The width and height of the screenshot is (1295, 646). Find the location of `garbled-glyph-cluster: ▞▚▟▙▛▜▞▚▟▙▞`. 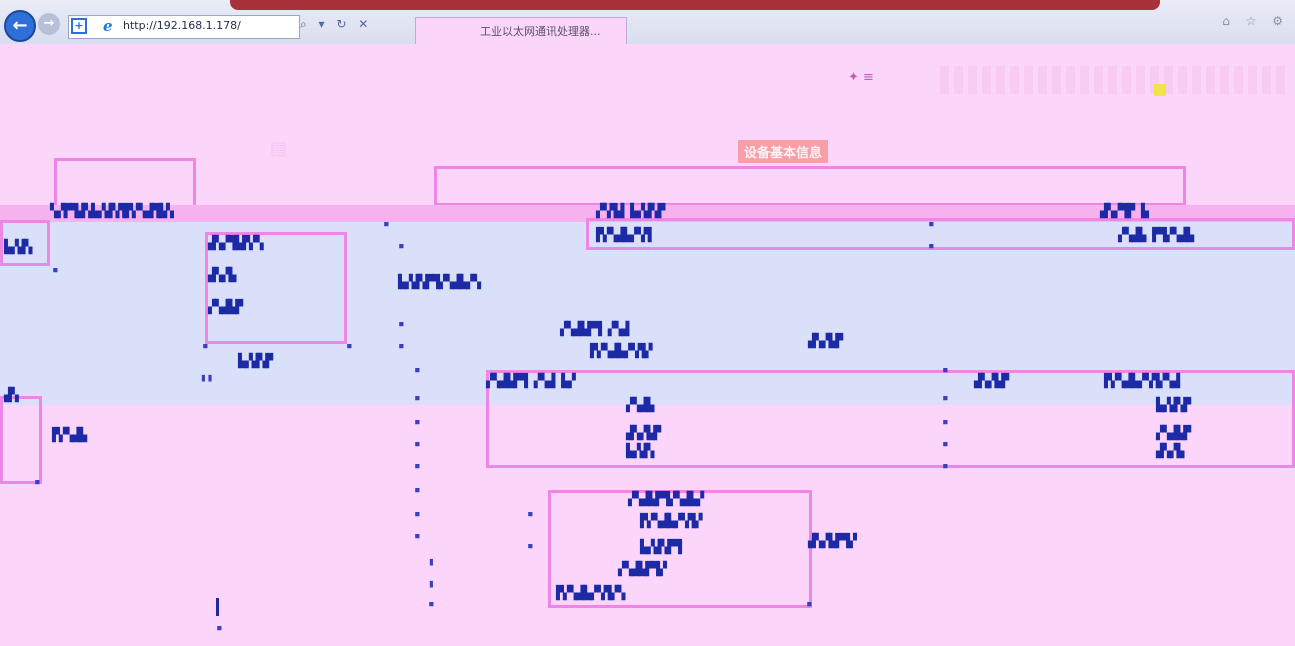

garbled-glyph-cluster: ▞▚▟▙▛▜▞▚▟▙▞ is located at coordinates (666, 499).